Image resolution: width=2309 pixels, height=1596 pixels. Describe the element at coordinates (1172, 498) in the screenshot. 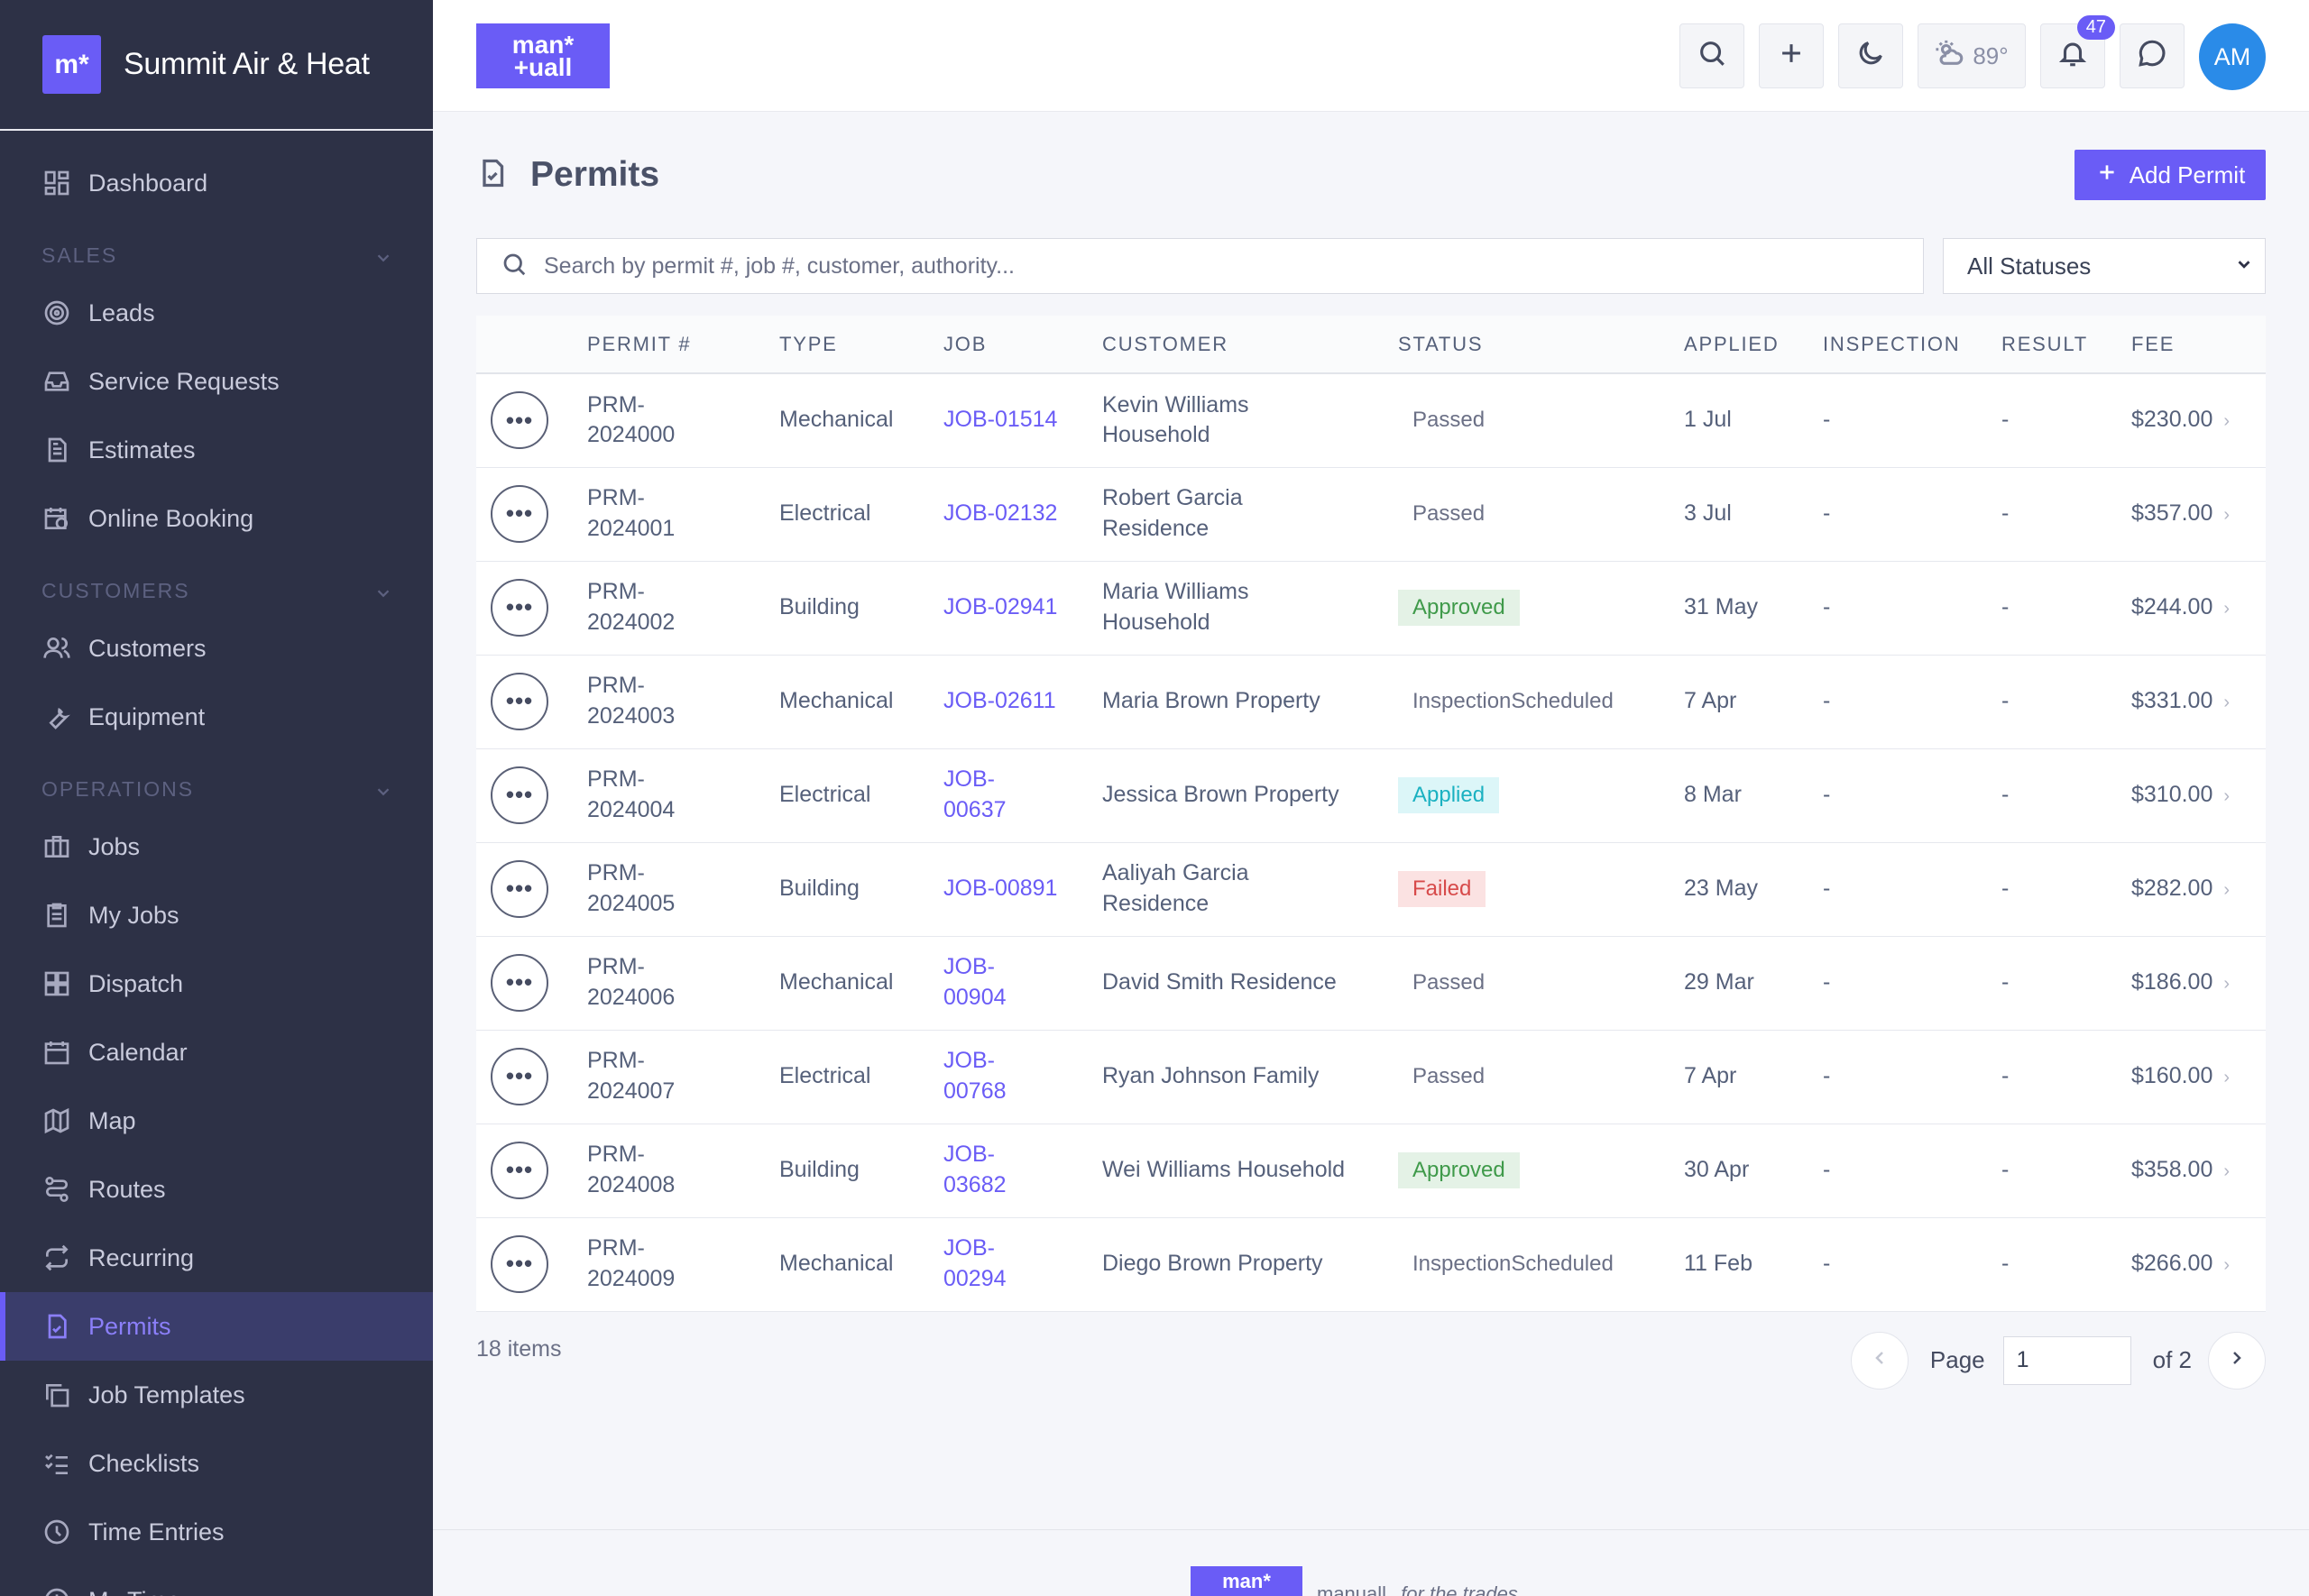

I see `customer-name-part: Robert Garcia` at that location.